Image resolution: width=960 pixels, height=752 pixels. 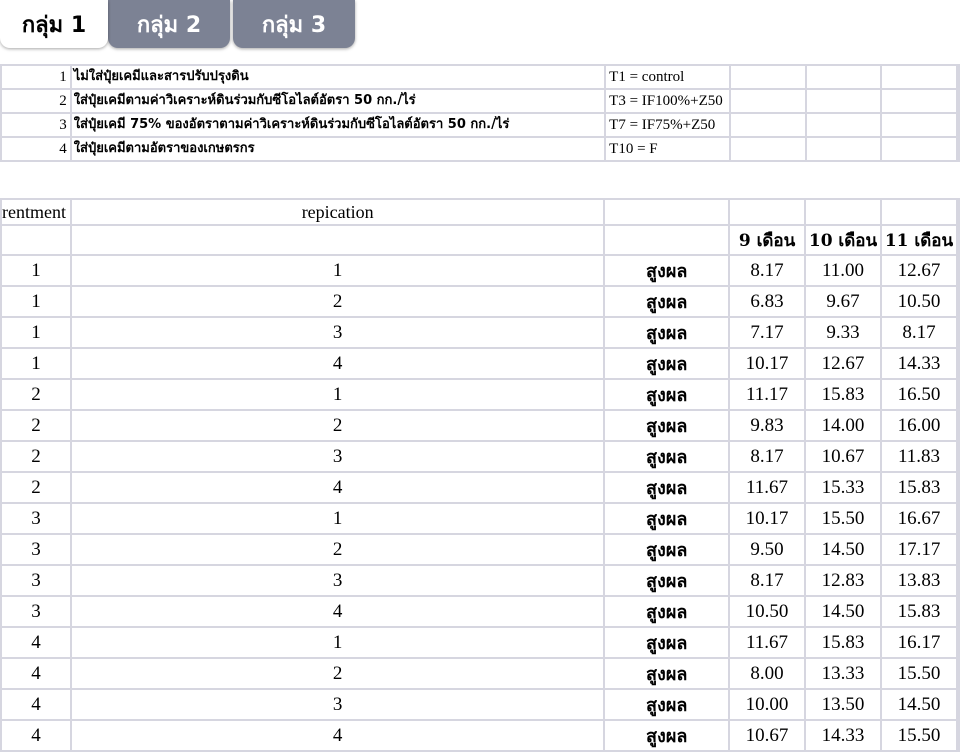 What do you see at coordinates (337, 704) in the screenshot?
I see `replication-cell: 3` at bounding box center [337, 704].